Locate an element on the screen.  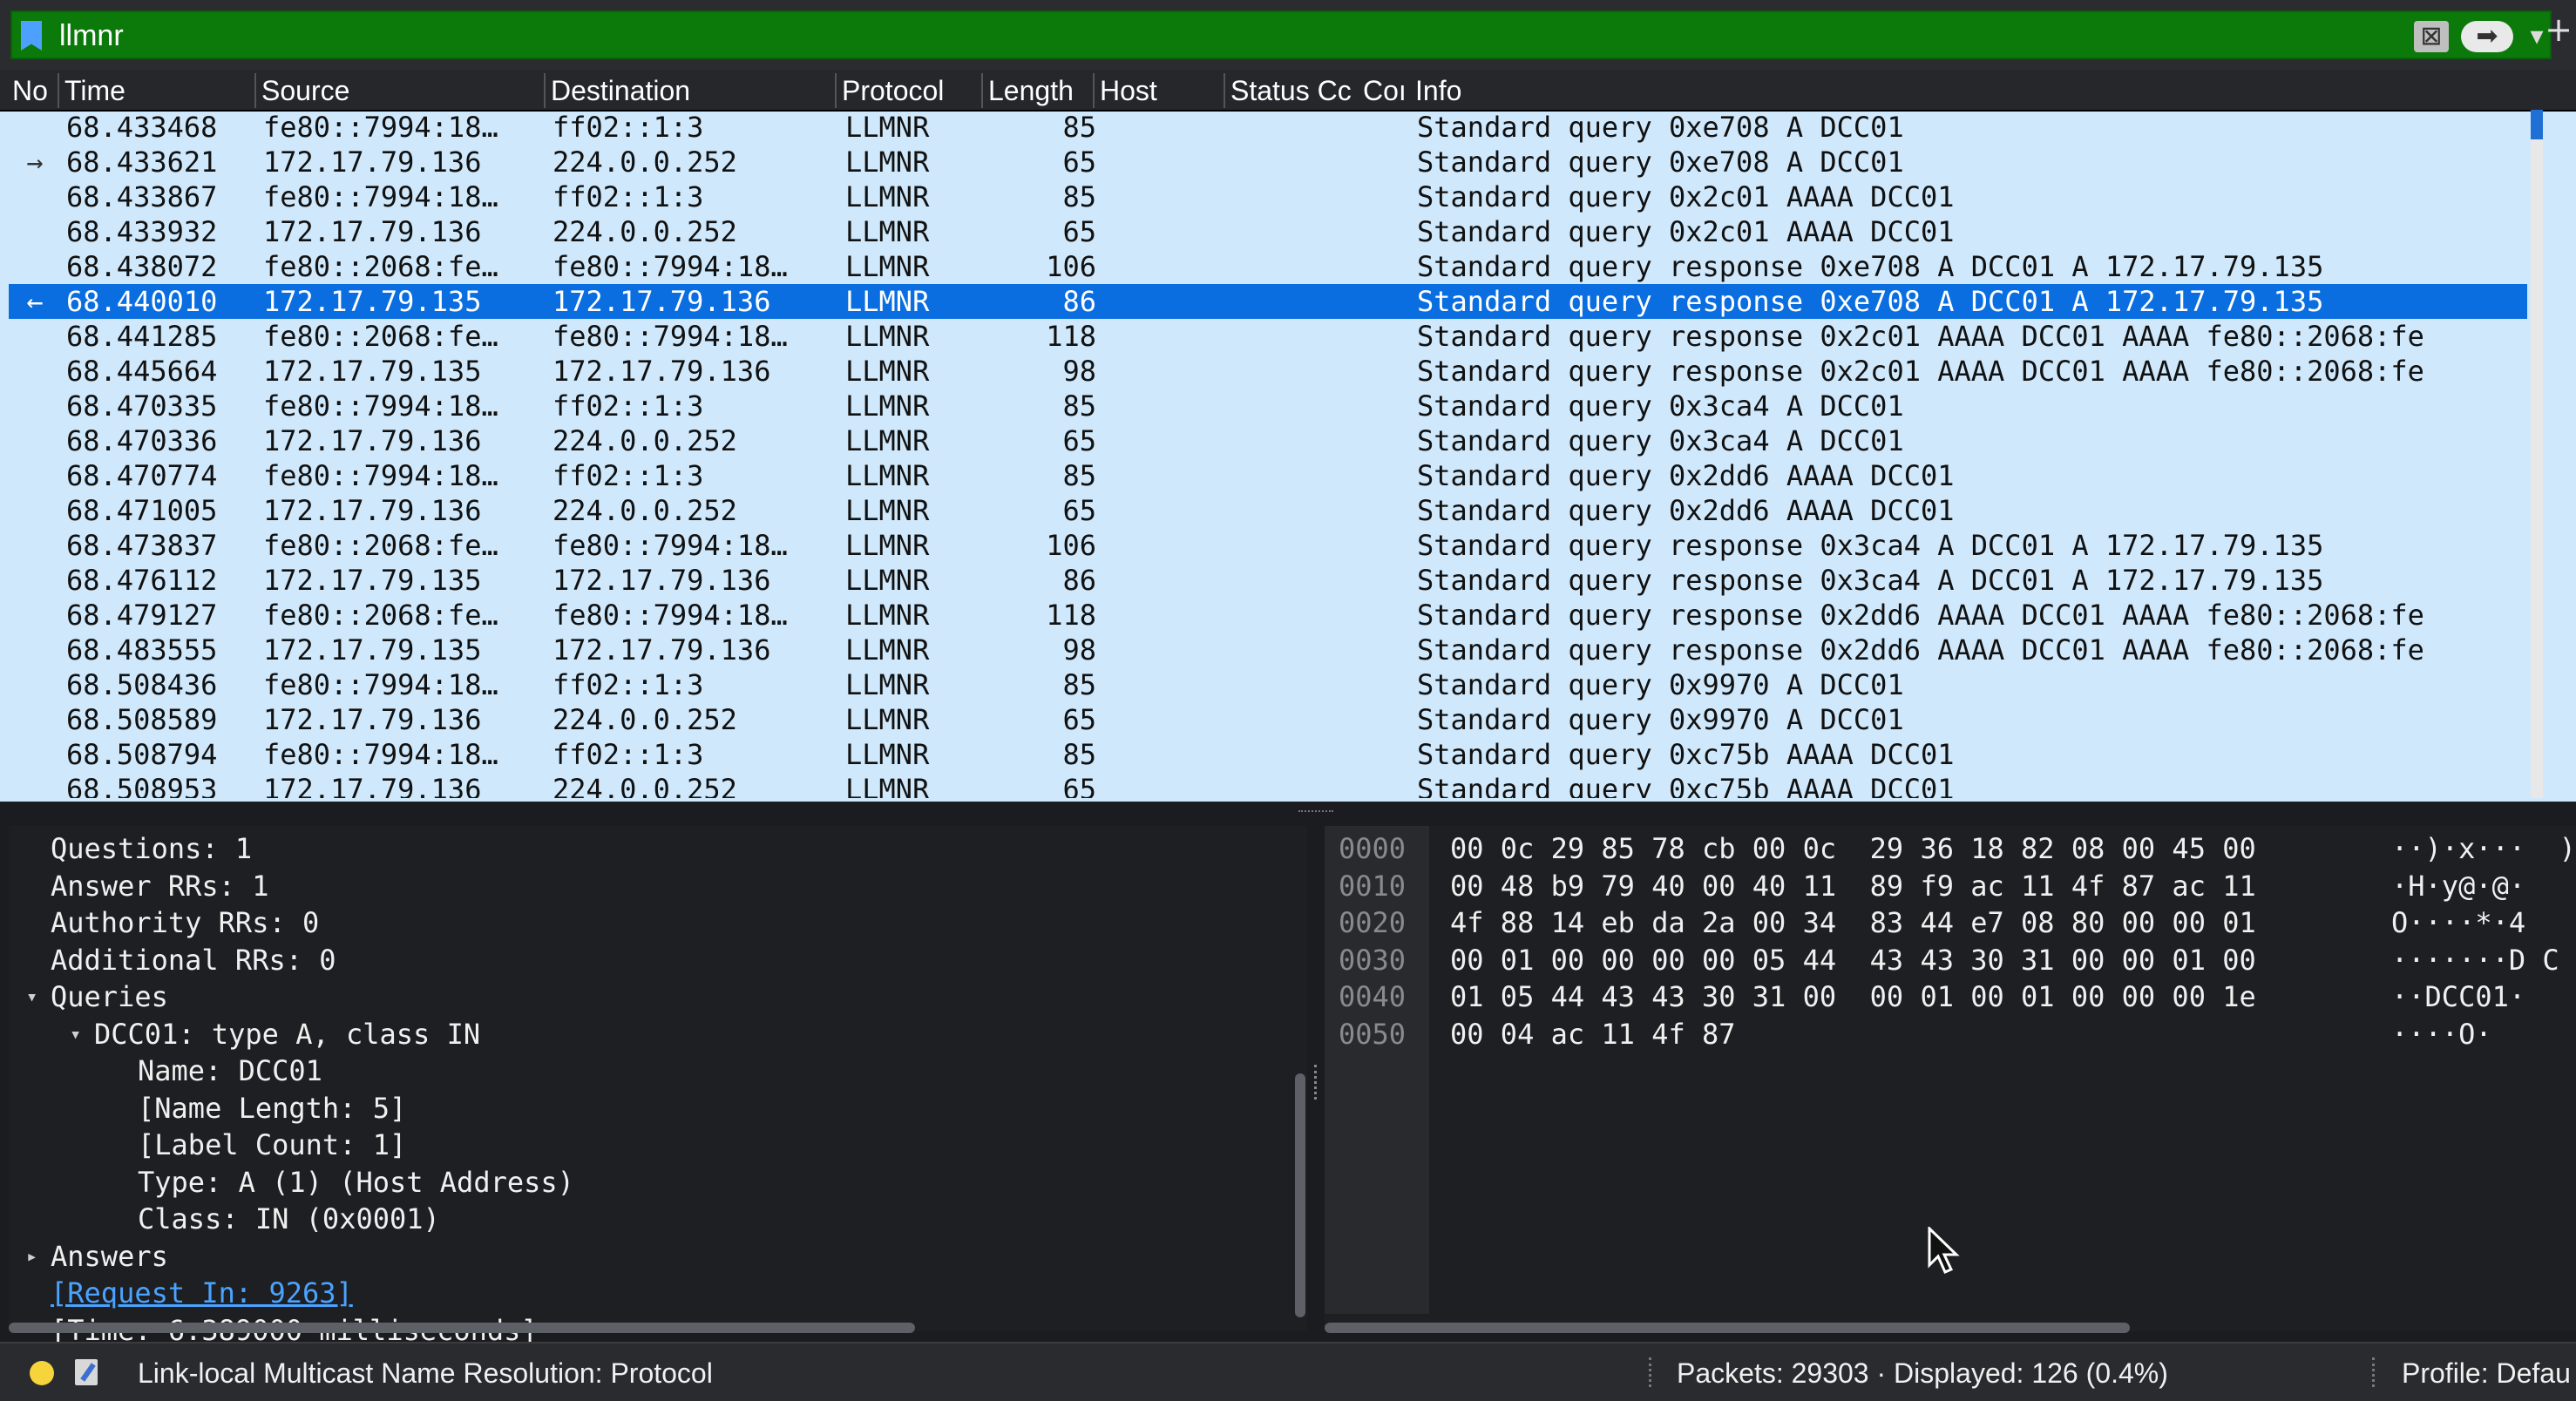
cell-length: 85 is located at coordinates (1079, 127).